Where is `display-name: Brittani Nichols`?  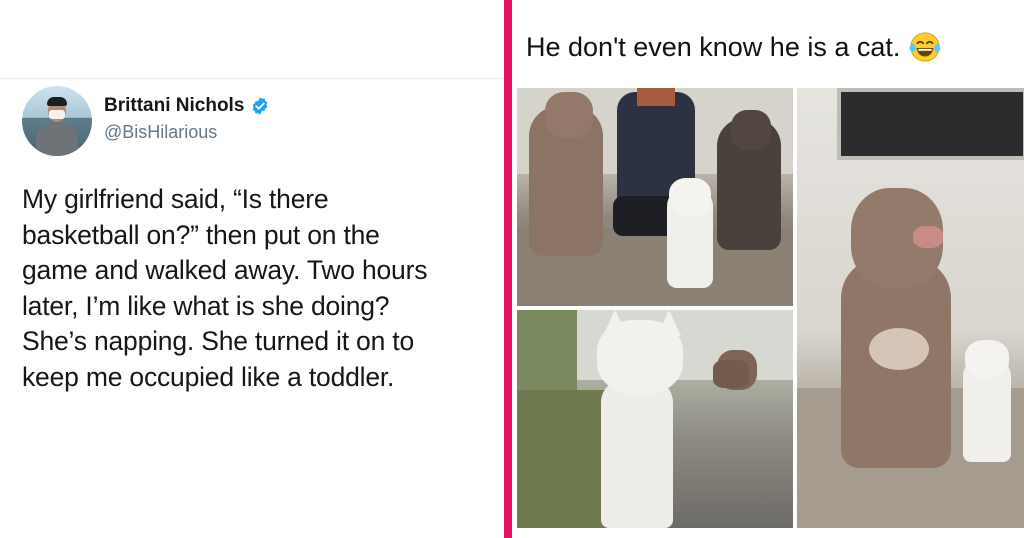 display-name: Brittani Nichols is located at coordinates (174, 106).